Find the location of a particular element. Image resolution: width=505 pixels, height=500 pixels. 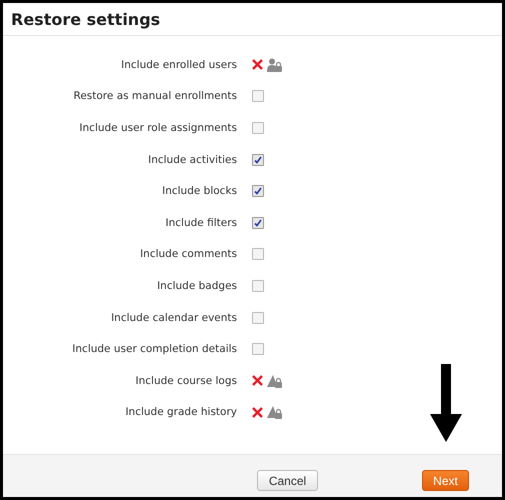

setting-label: Include user role assignments is located at coordinates (158, 128).